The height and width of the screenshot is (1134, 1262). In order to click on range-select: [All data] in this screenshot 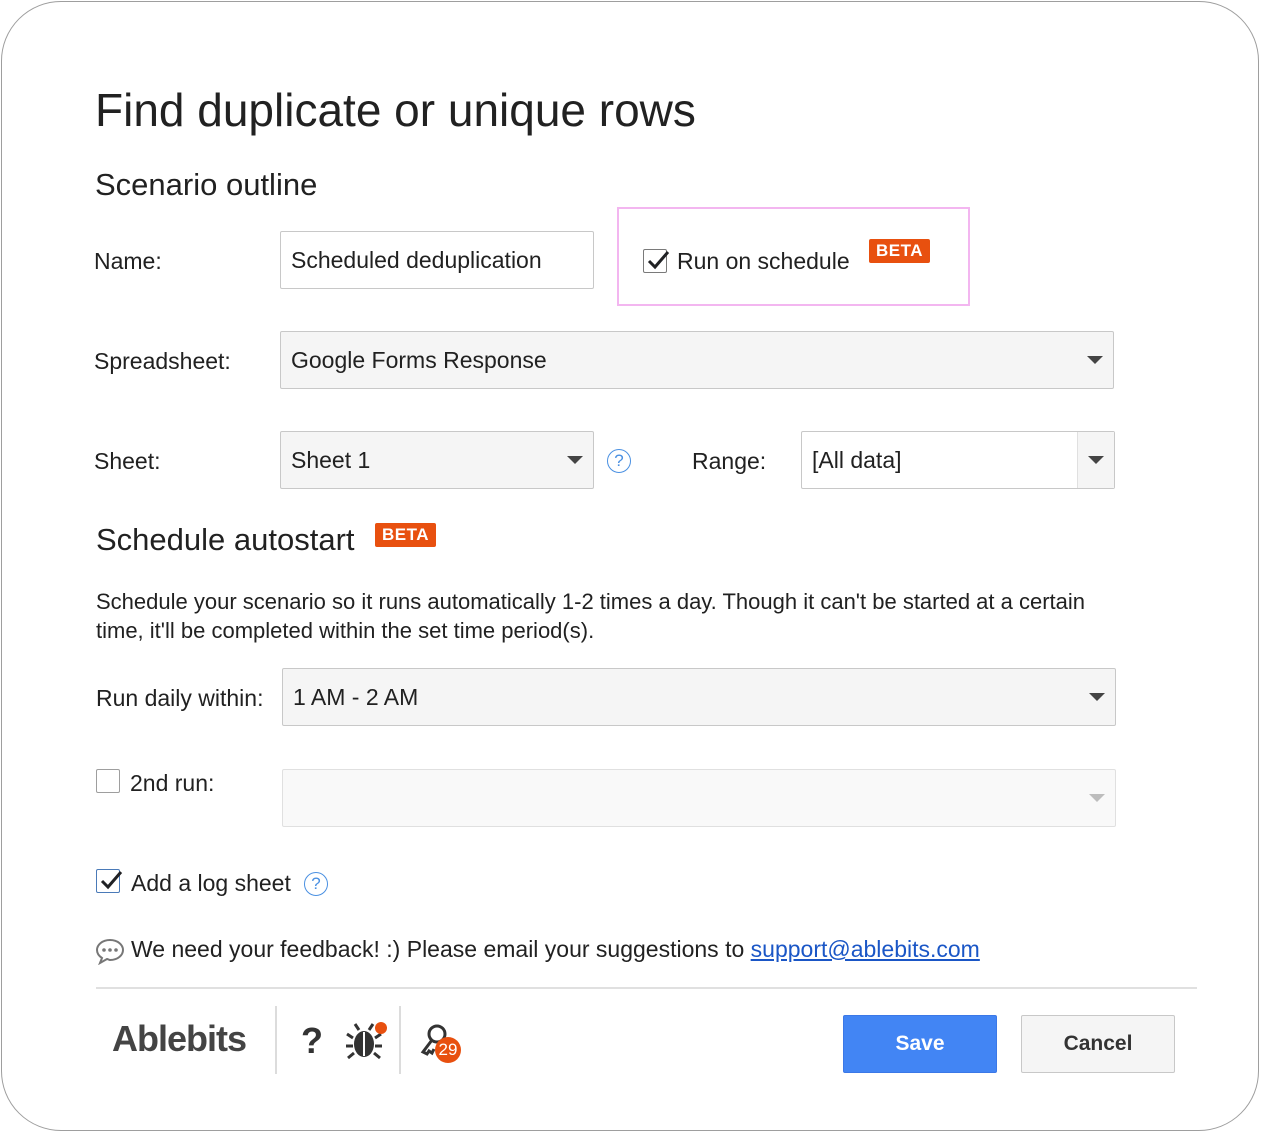, I will do `click(958, 460)`.